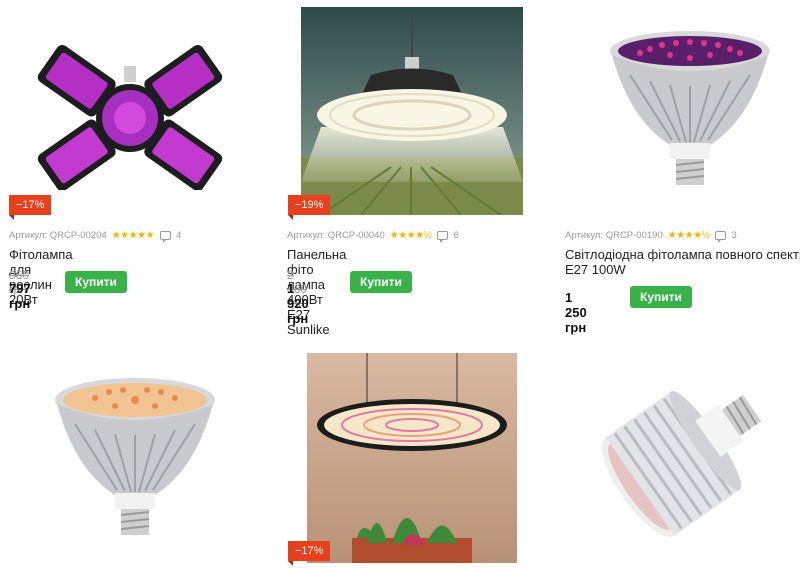 Image resolution: width=800 pixels, height=568 pixels. I want to click on product-title-line: Світлодіодна фітолампа повного спектр, so click(682, 254).